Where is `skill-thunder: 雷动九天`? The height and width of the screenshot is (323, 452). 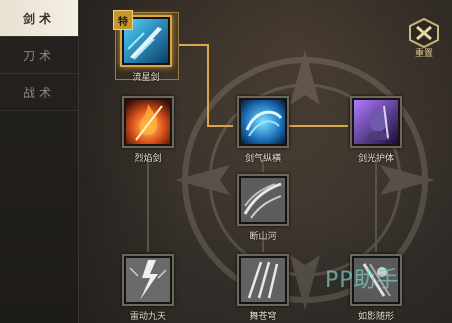
skill-thunder: 雷动九天 is located at coordinates (148, 288).